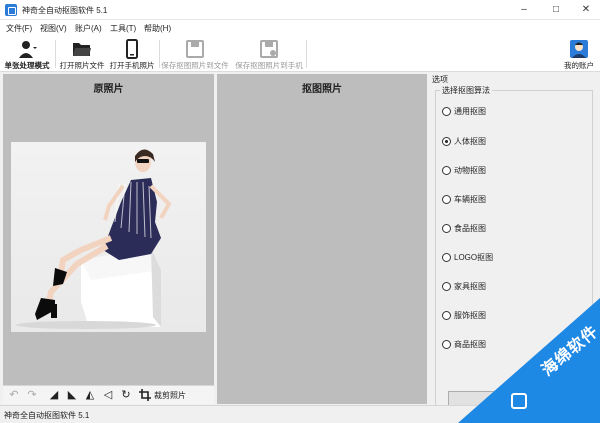 The height and width of the screenshot is (423, 600). What do you see at coordinates (123, 28) in the screenshot?
I see `menu-tools: 工具(T)` at bounding box center [123, 28].